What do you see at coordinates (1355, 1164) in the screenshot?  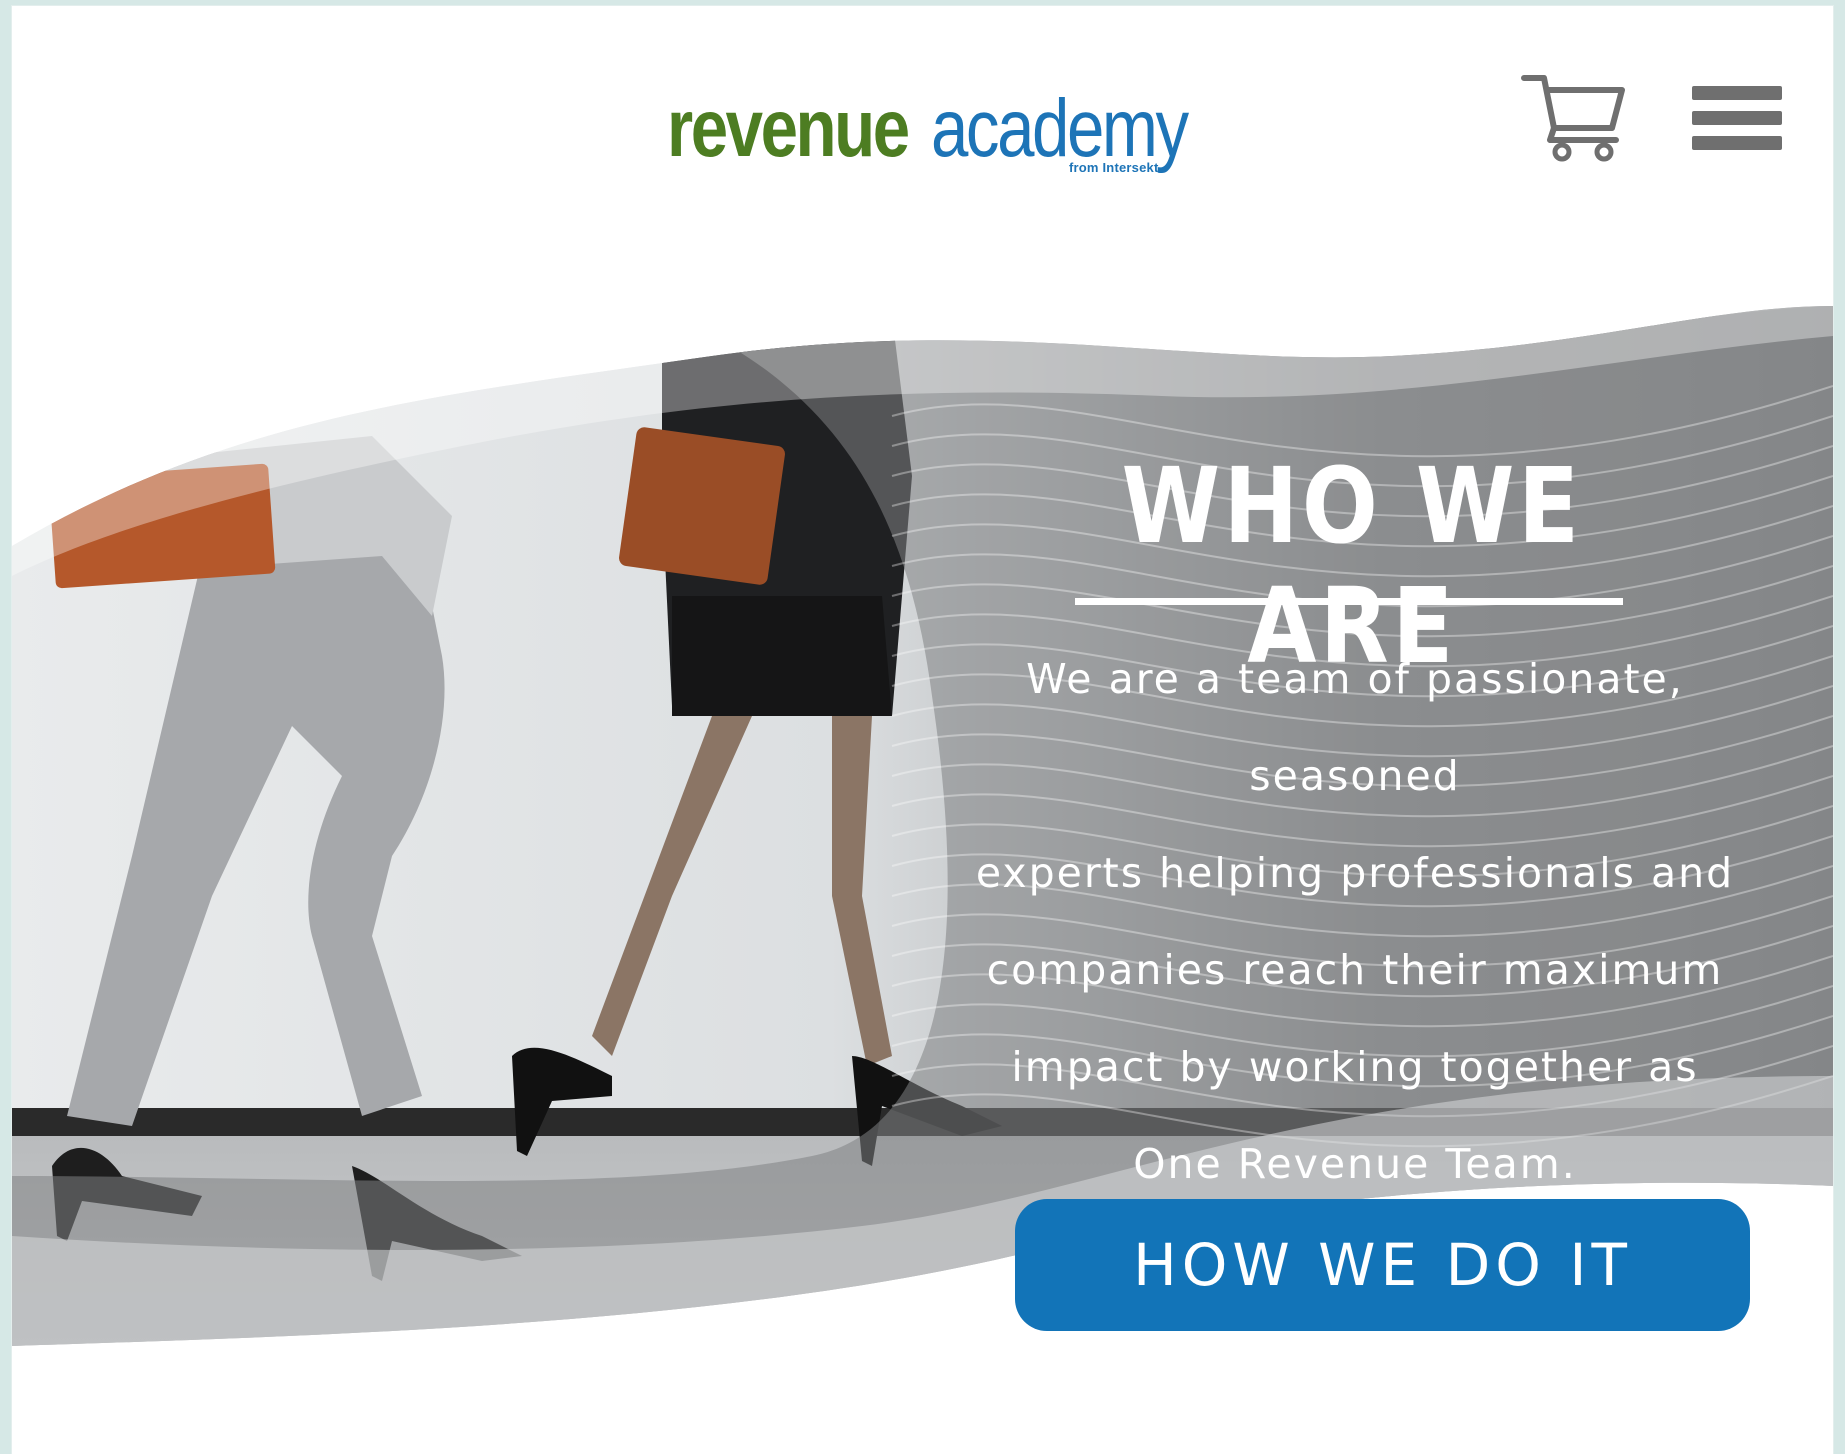 I see `hero-description-line: One Revenue Team.` at bounding box center [1355, 1164].